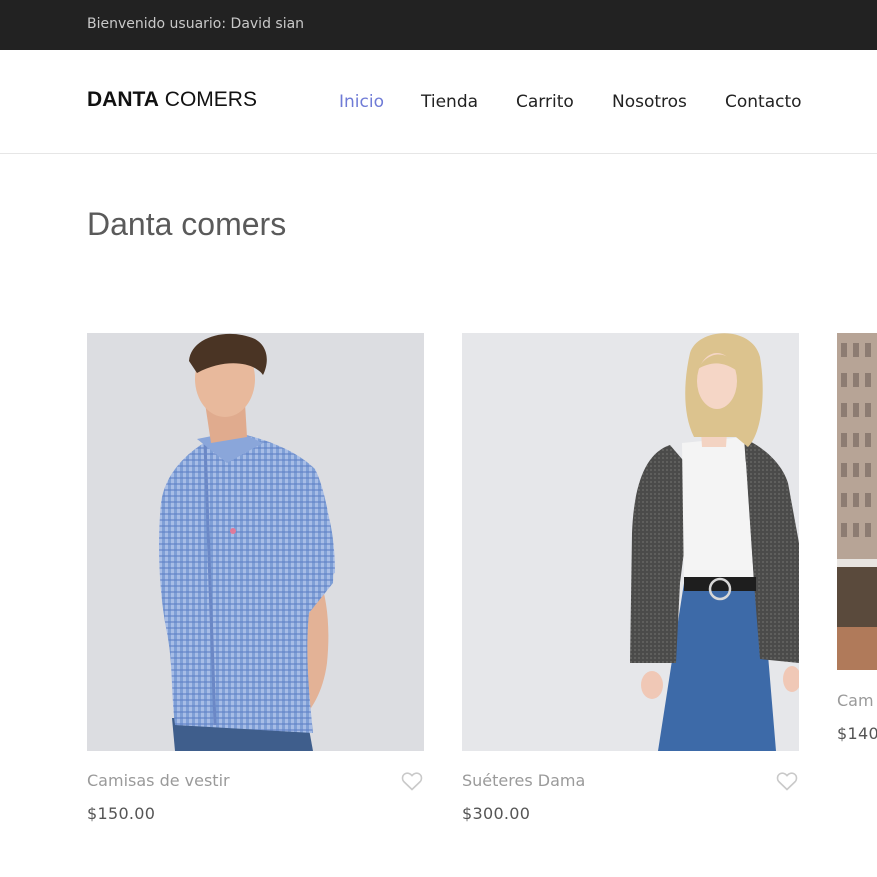 Image resolution: width=877 pixels, height=877 pixels. I want to click on nav-item-nosotros: Nosotros, so click(649, 102).